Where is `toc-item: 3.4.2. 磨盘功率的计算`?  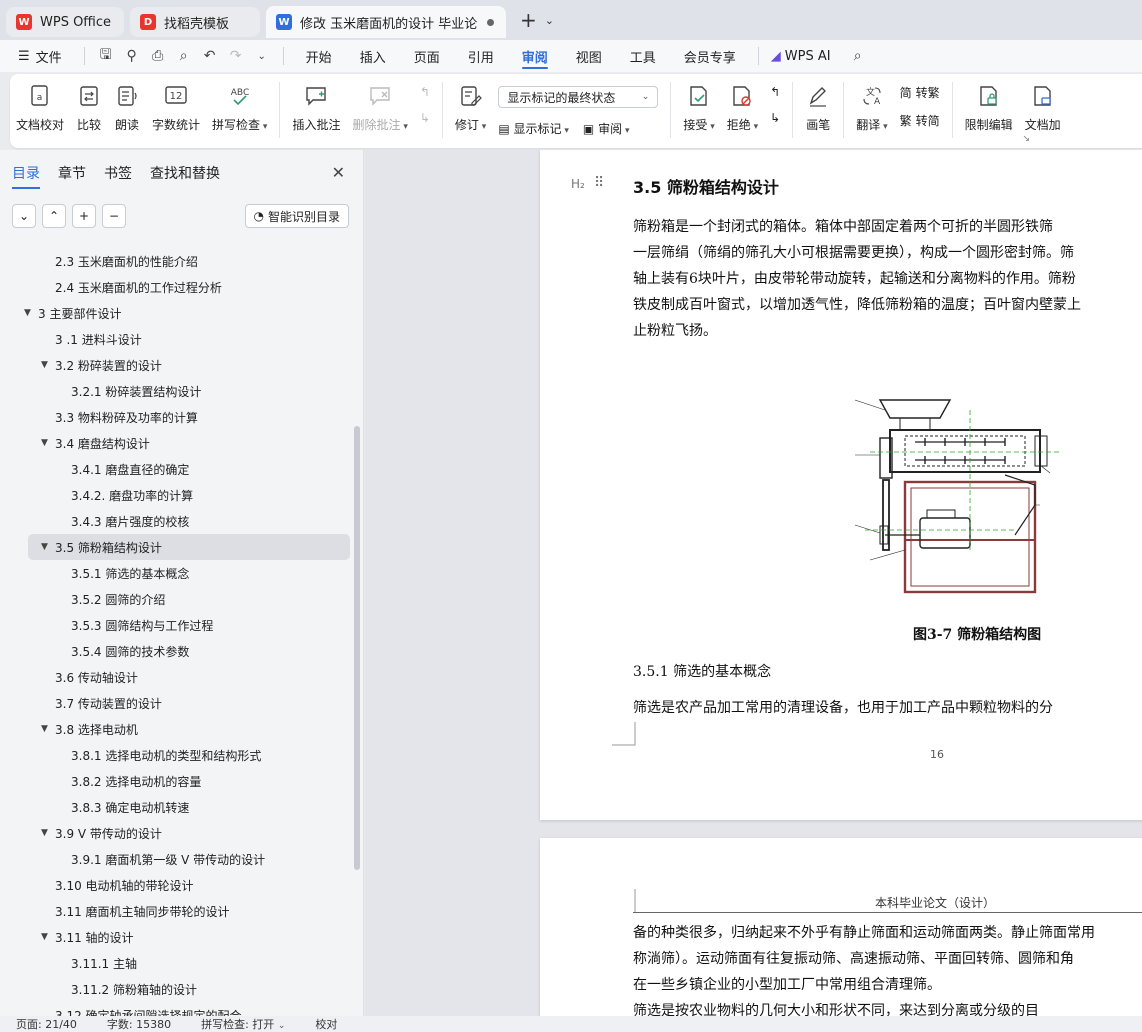
toc-item: 3.4.2. 磨盘功率的计算 is located at coordinates (176, 495).